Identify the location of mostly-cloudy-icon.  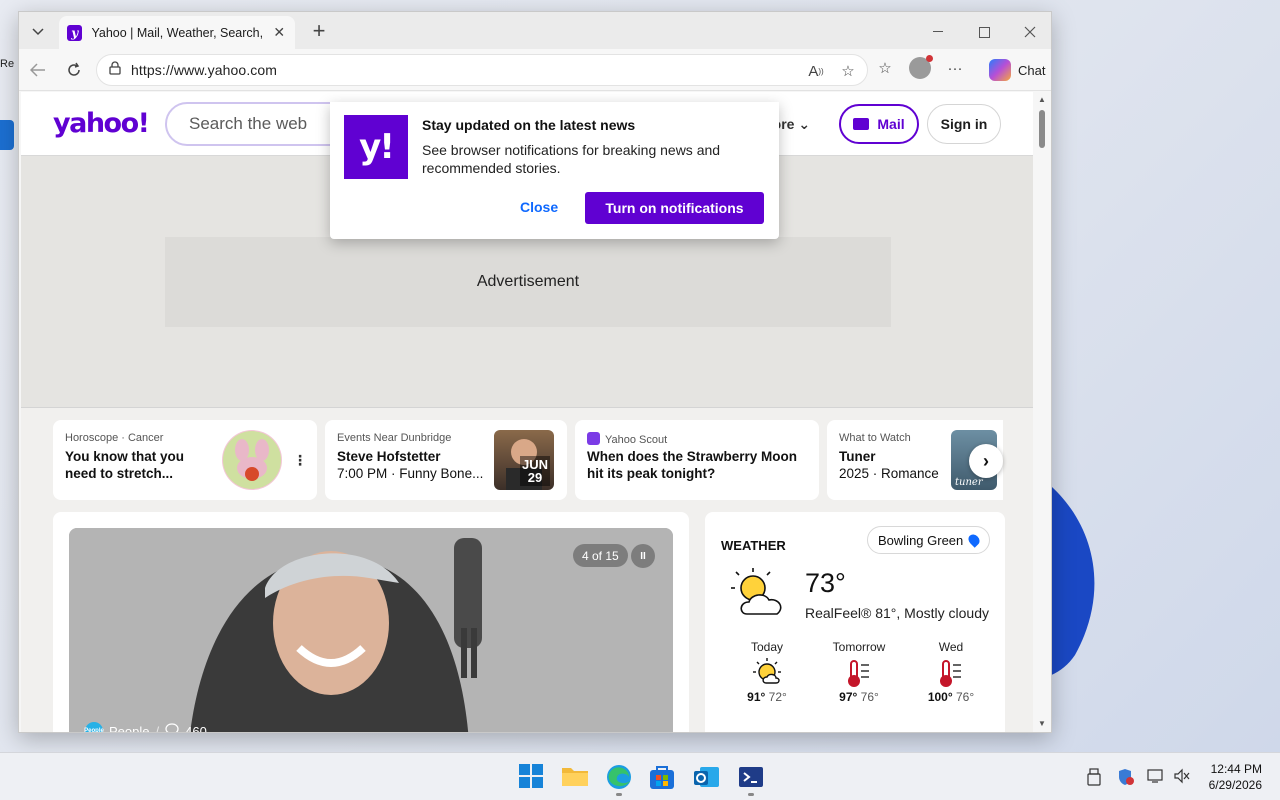
(759, 596).